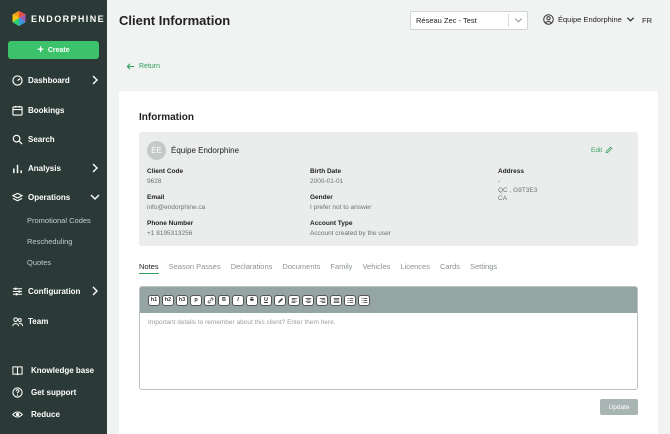  What do you see at coordinates (511, 171) in the screenshot?
I see `address-label: Address` at bounding box center [511, 171].